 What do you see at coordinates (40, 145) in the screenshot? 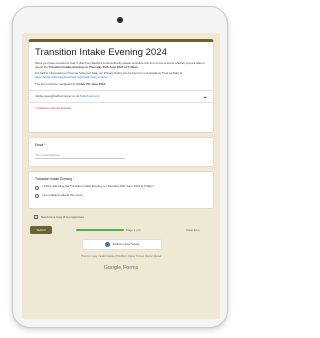
I see `email-label: Email *` at bounding box center [40, 145].